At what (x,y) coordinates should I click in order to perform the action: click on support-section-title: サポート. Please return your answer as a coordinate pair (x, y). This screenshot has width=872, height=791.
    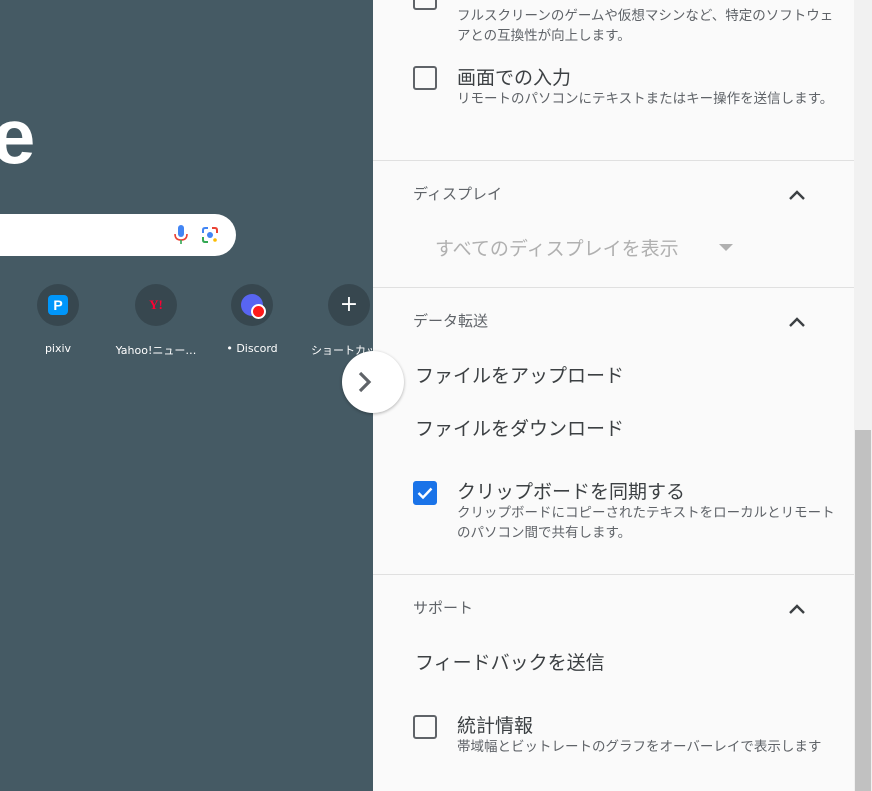
    Looking at the image, I should click on (443, 608).